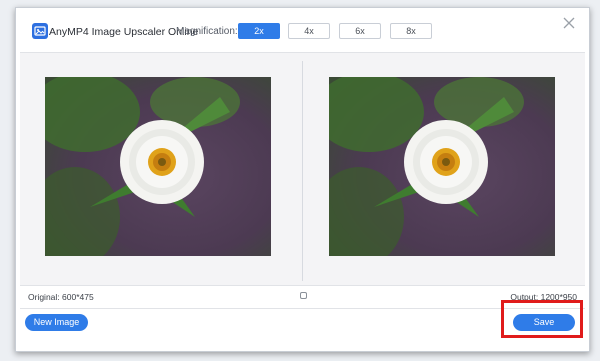  I want to click on magnification-label: Magnification:, so click(207, 31).